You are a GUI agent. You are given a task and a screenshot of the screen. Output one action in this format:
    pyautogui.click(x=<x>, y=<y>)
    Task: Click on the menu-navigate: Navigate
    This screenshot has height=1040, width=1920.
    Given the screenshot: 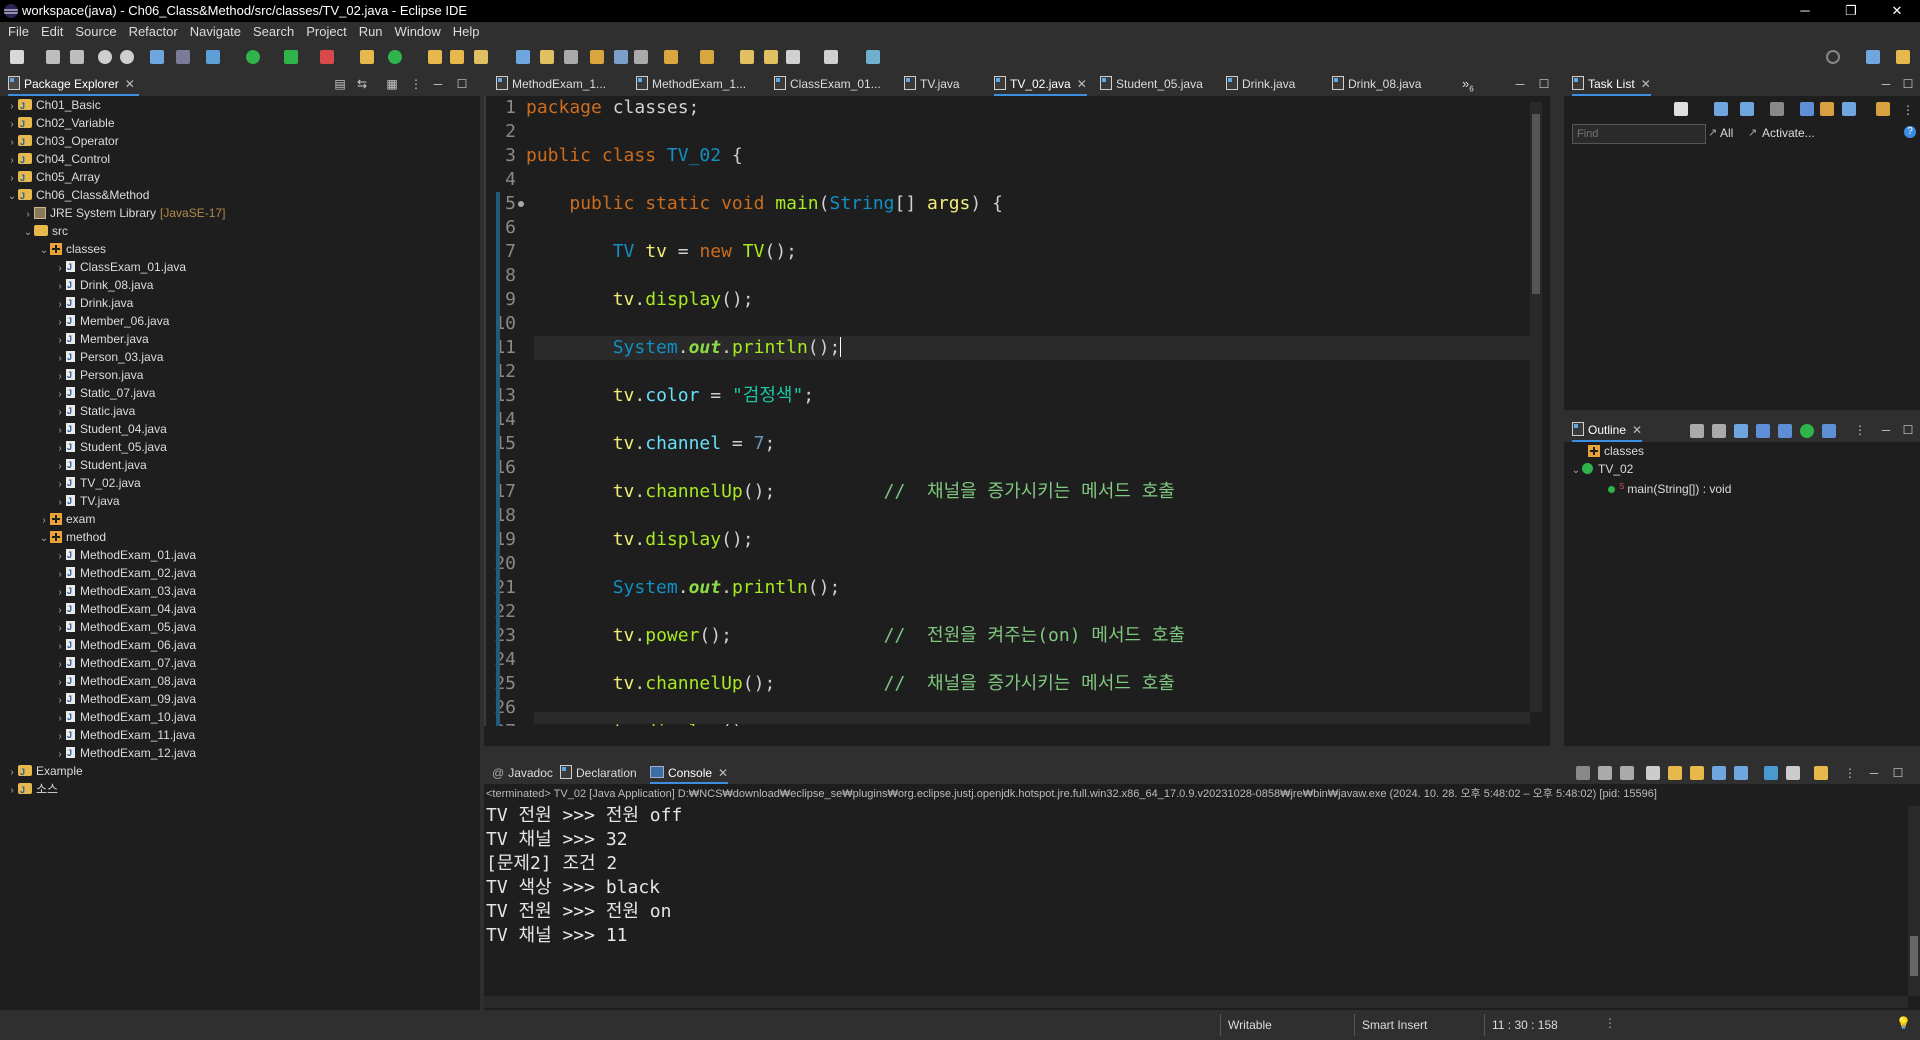 What is the action you would take?
    pyautogui.click(x=215, y=32)
    